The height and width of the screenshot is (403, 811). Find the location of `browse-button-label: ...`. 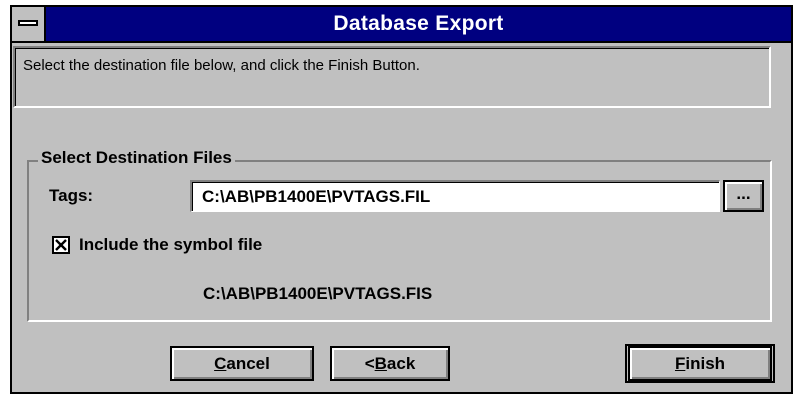

browse-button-label: ... is located at coordinates (743, 193).